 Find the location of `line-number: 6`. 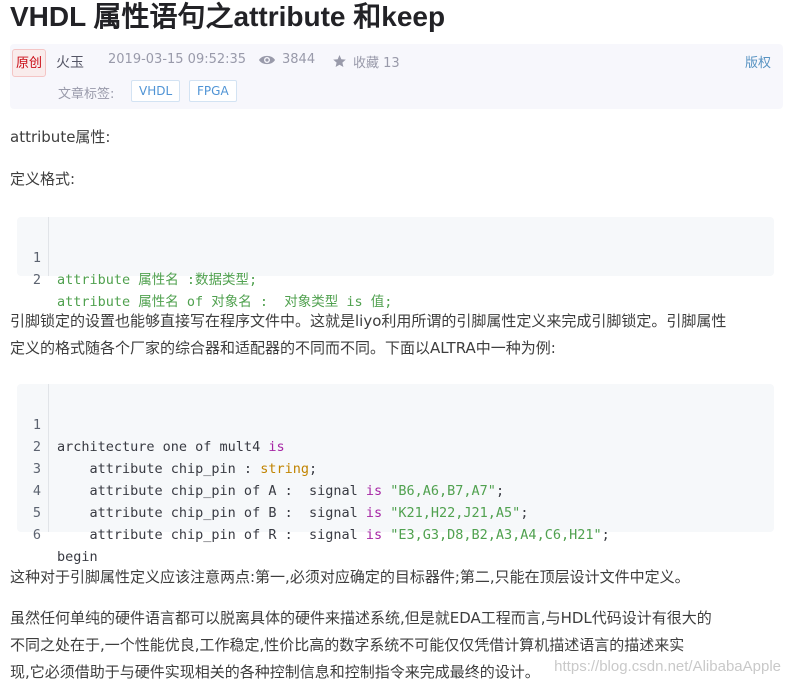

line-number: 6 is located at coordinates (36, 535).